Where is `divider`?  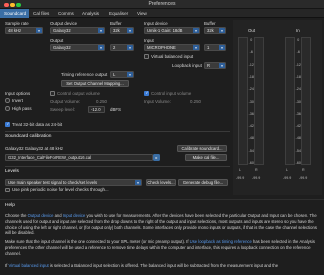 divider is located at coordinates (117, 131).